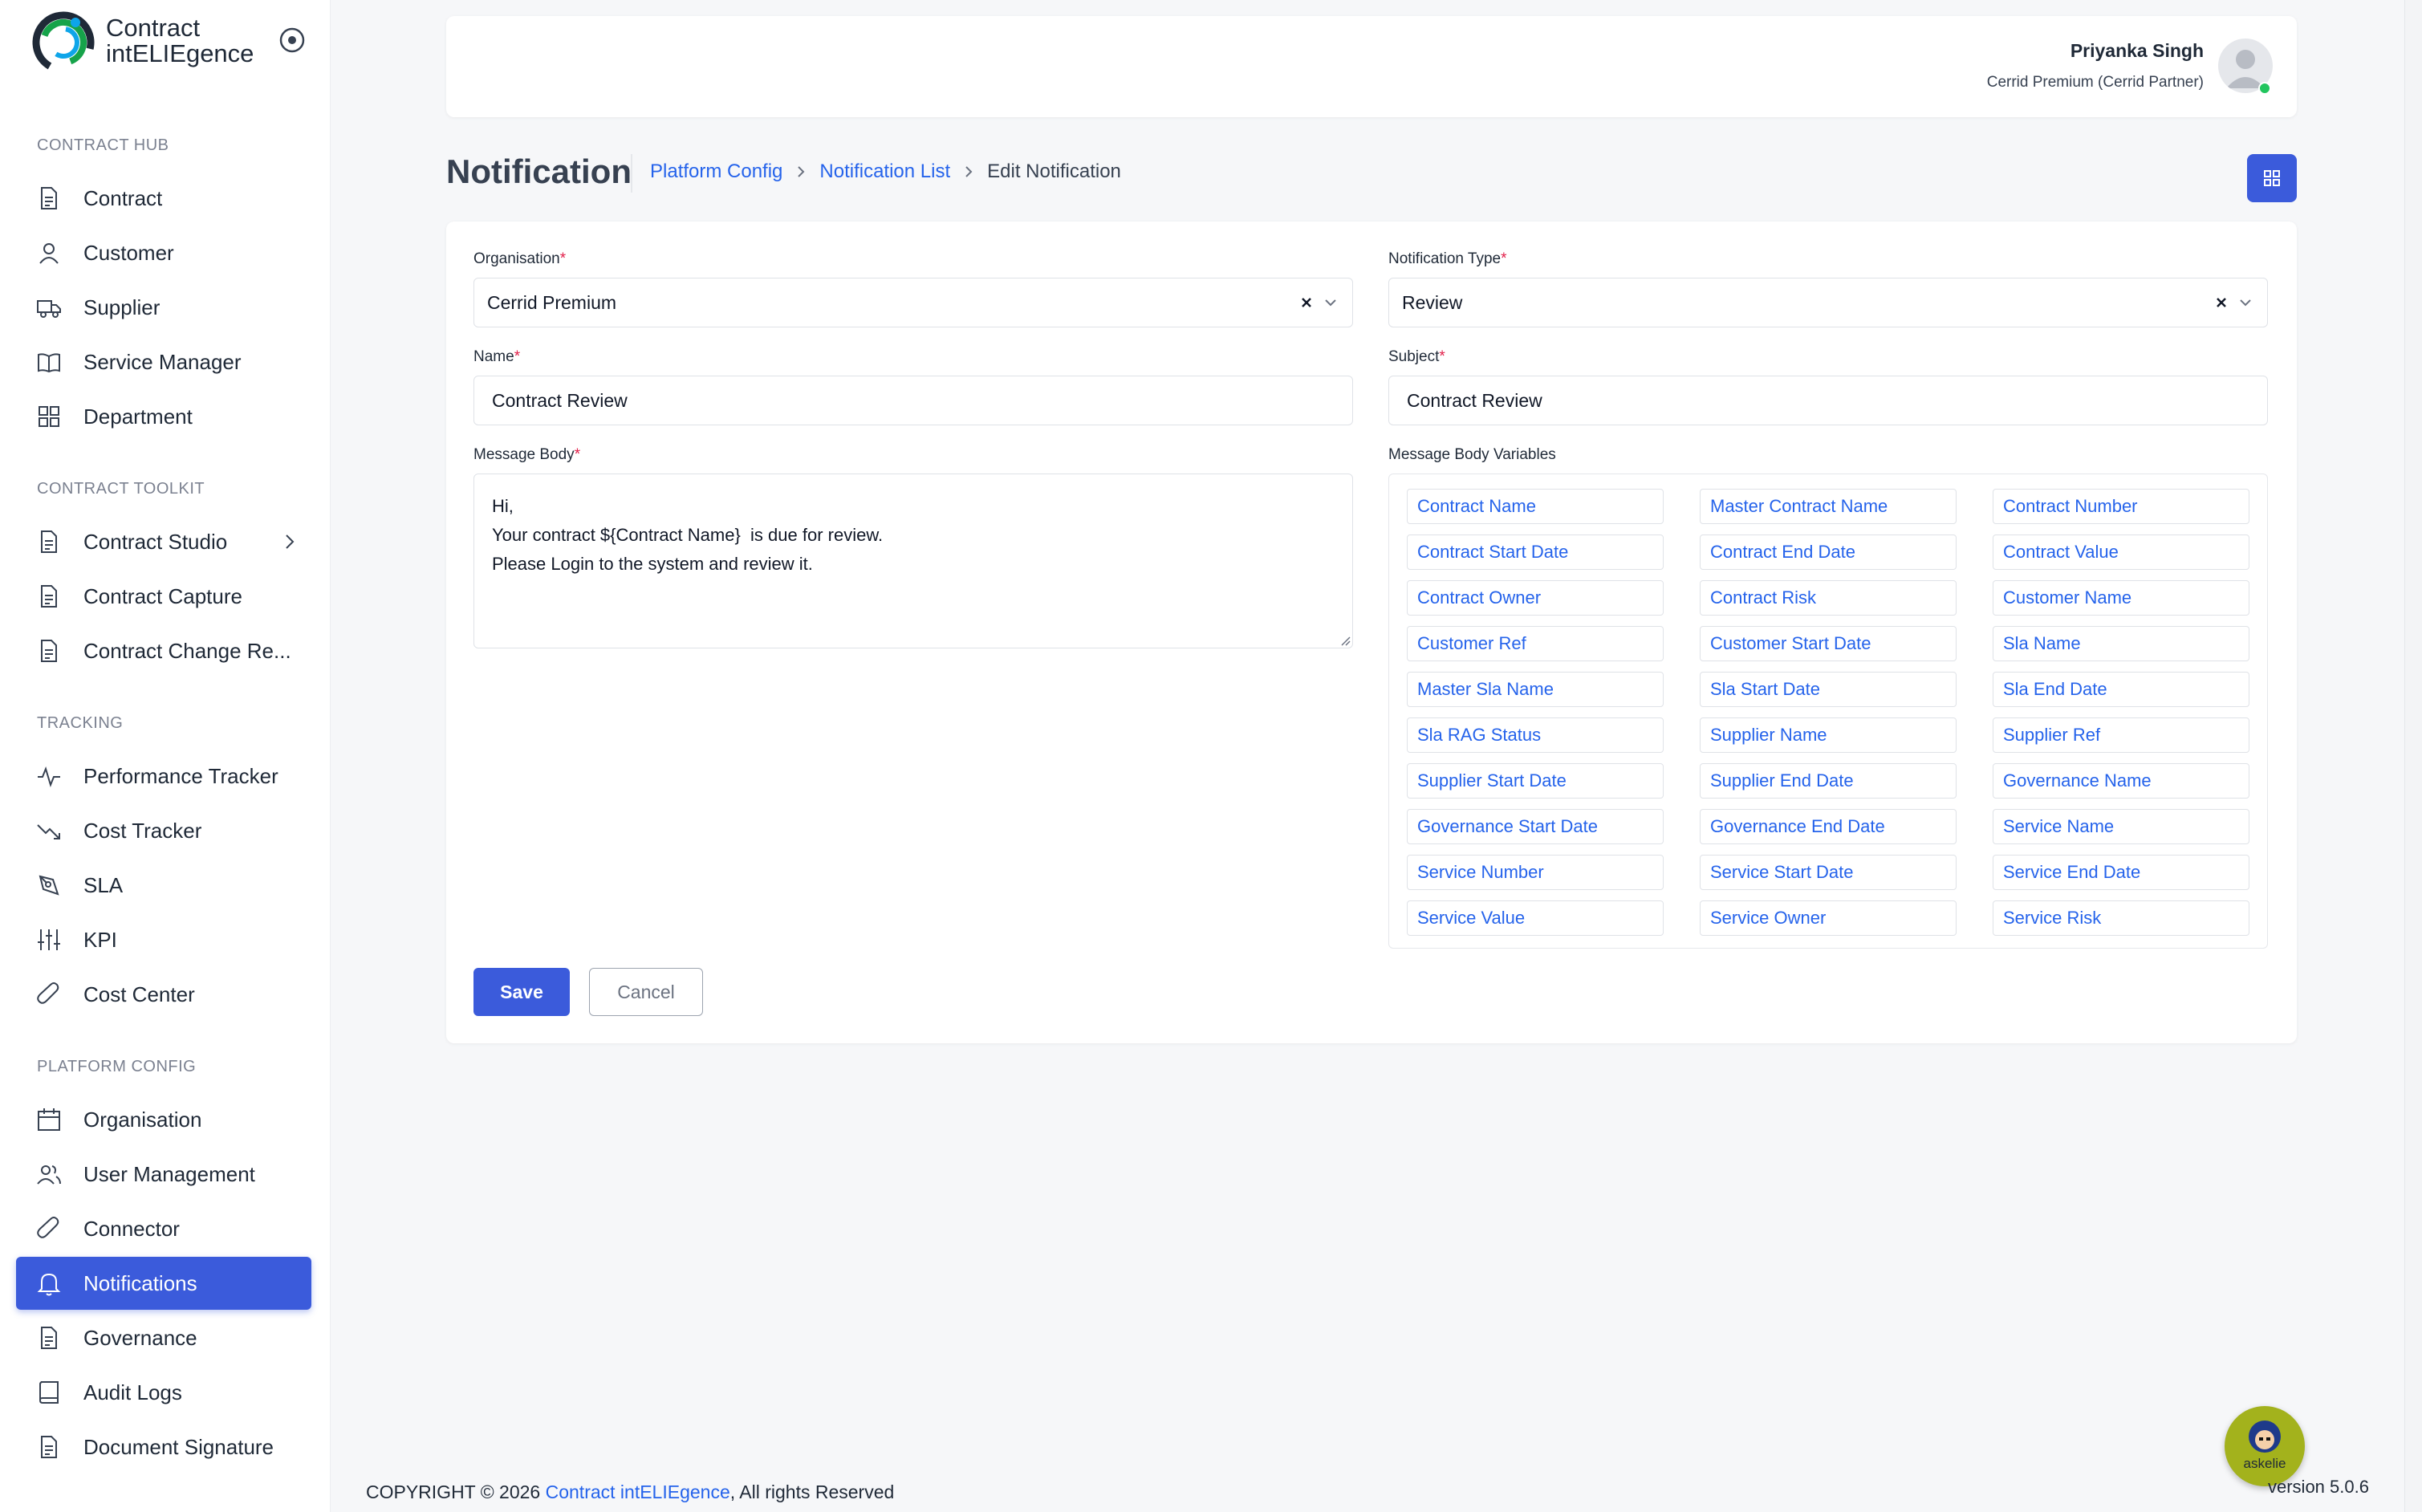  What do you see at coordinates (1828, 826) in the screenshot?
I see `variable-chip: Governance End Date` at bounding box center [1828, 826].